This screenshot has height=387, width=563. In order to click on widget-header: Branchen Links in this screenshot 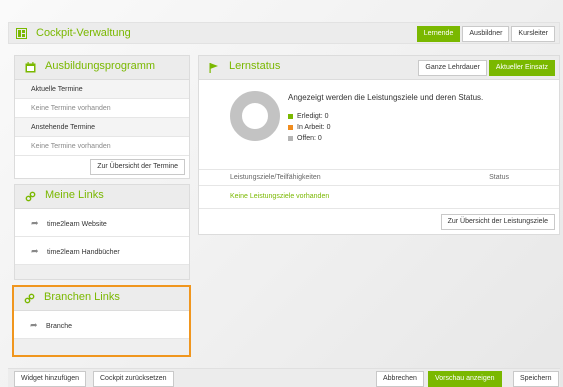, I will do `click(101, 299)`.